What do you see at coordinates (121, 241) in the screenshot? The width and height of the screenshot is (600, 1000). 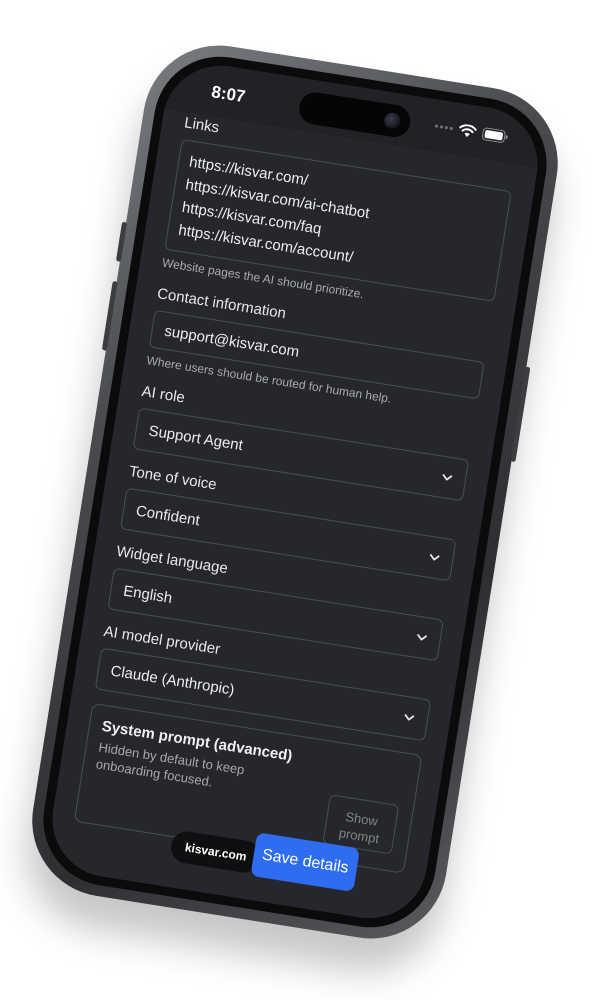 I see `side-button-left-top` at bounding box center [121, 241].